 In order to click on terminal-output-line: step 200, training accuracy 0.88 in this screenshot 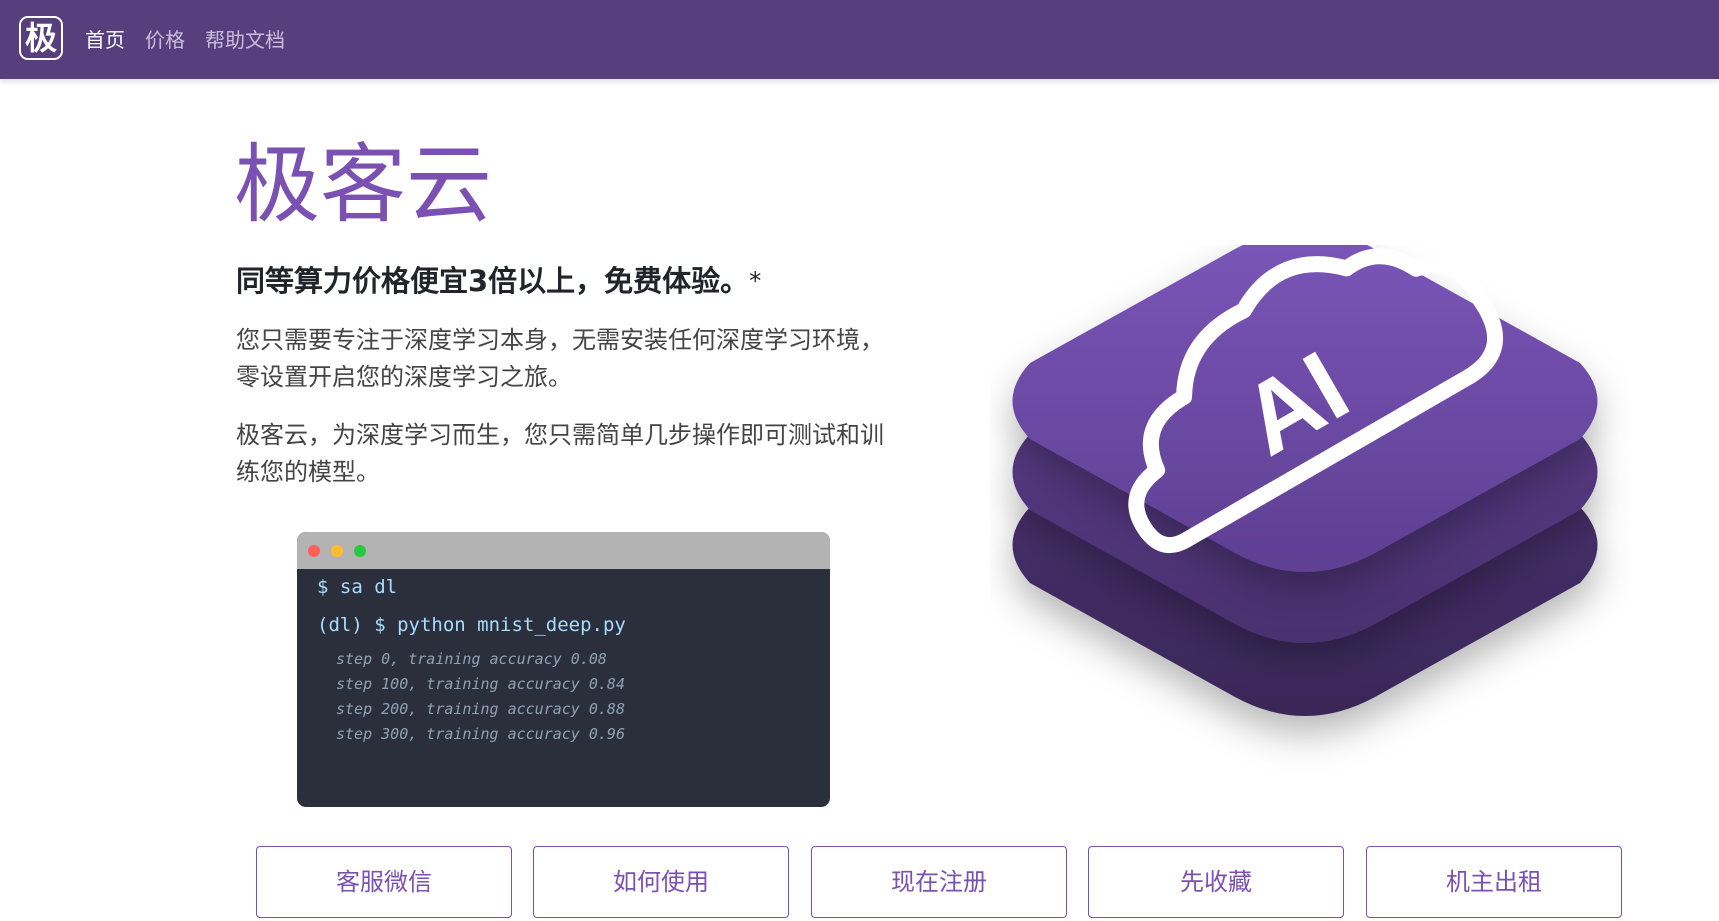, I will do `click(480, 709)`.